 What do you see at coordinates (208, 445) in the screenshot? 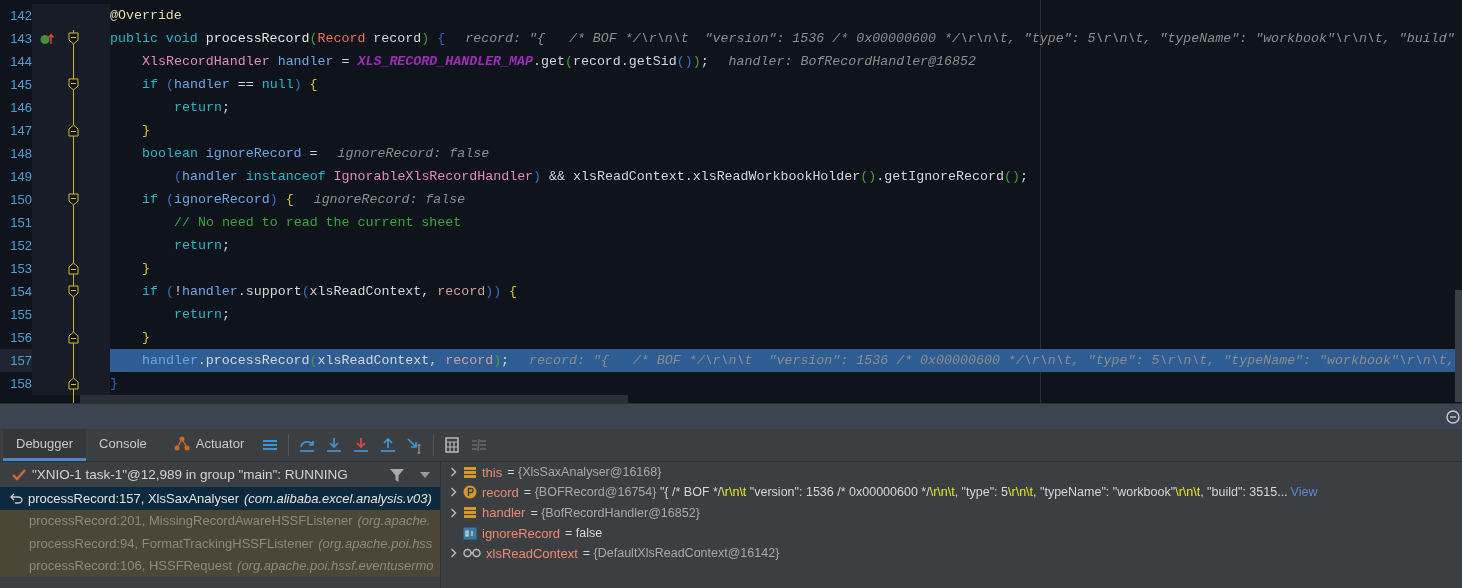
I see `panel-tab: Actuator` at bounding box center [208, 445].